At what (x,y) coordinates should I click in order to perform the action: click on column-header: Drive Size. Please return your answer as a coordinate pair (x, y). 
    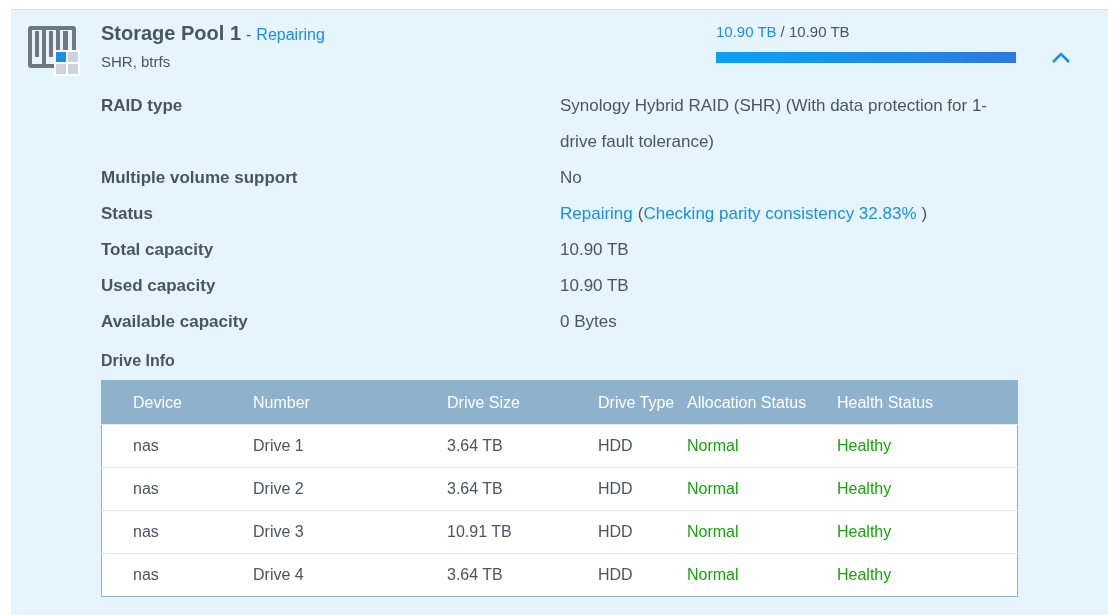
    Looking at the image, I should click on (522, 402).